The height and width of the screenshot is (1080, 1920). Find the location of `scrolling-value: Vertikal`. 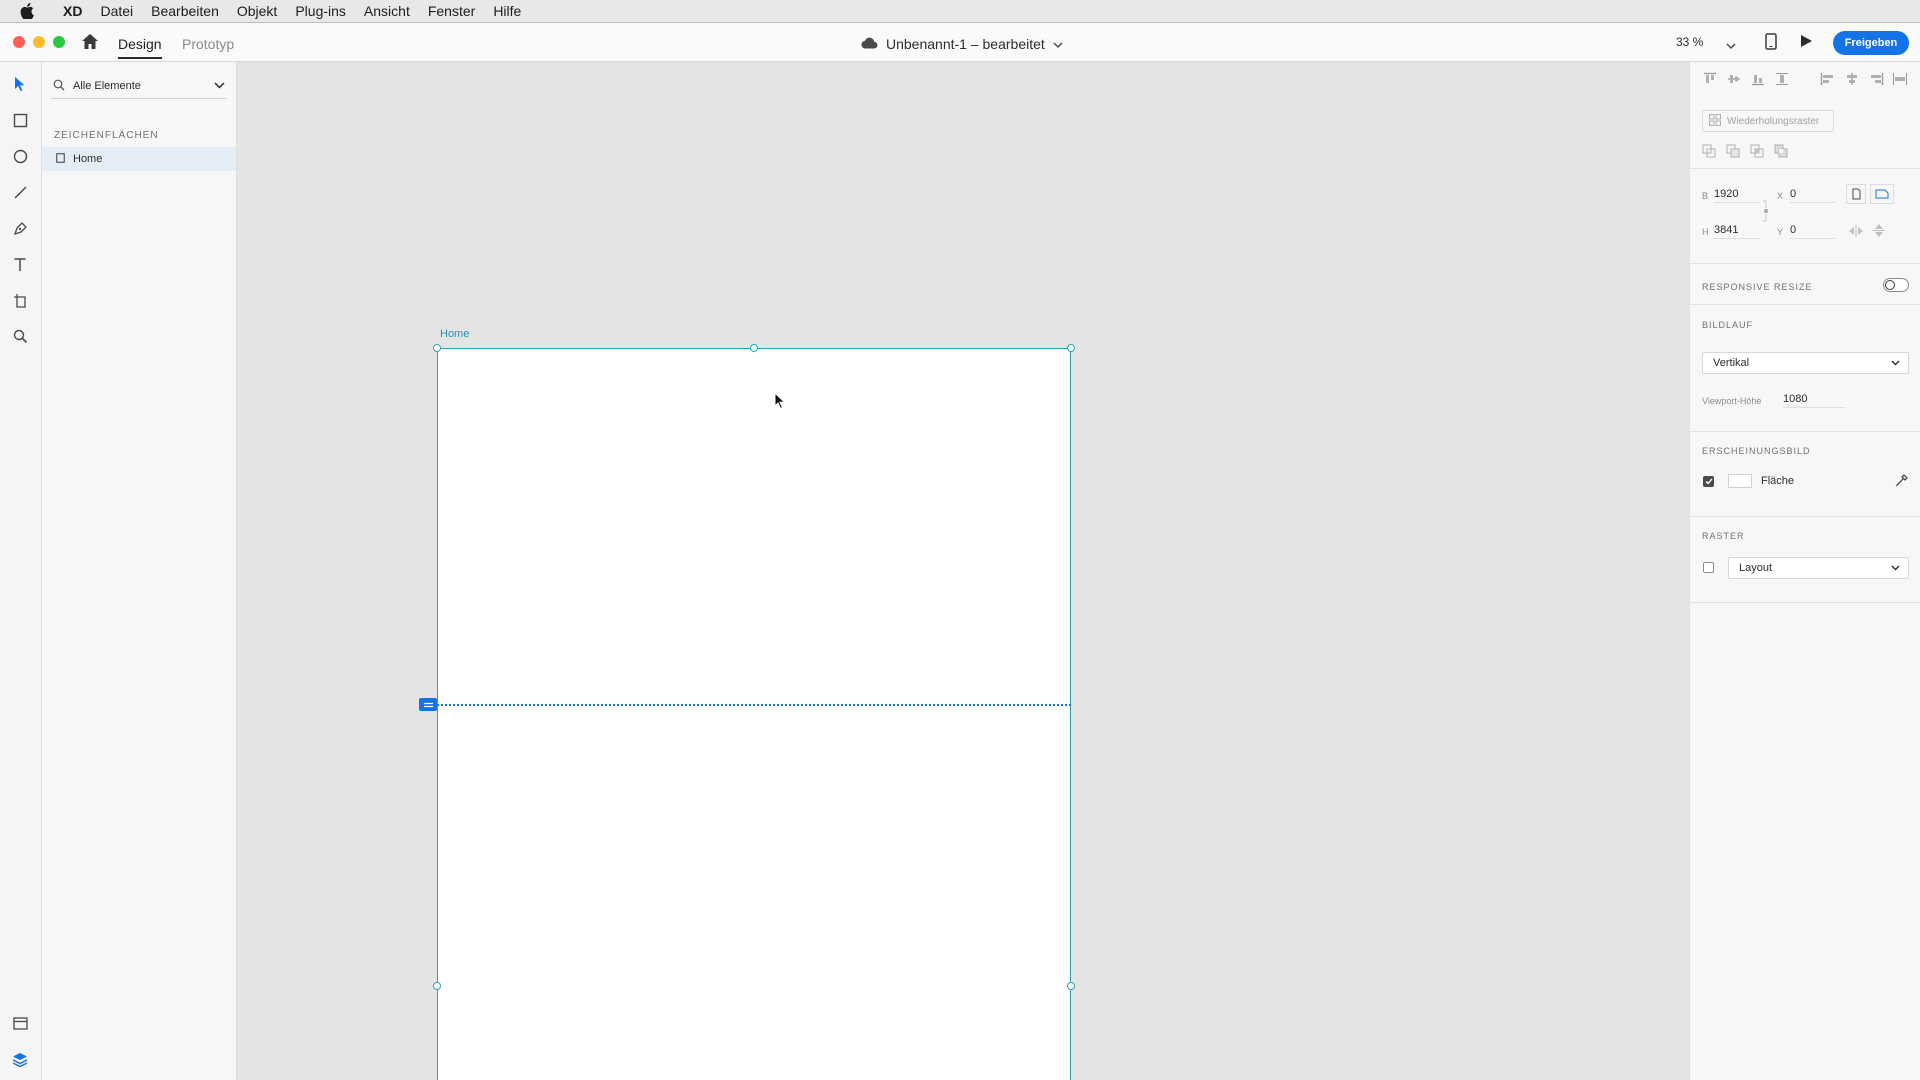

scrolling-value: Vertikal is located at coordinates (1731, 363).